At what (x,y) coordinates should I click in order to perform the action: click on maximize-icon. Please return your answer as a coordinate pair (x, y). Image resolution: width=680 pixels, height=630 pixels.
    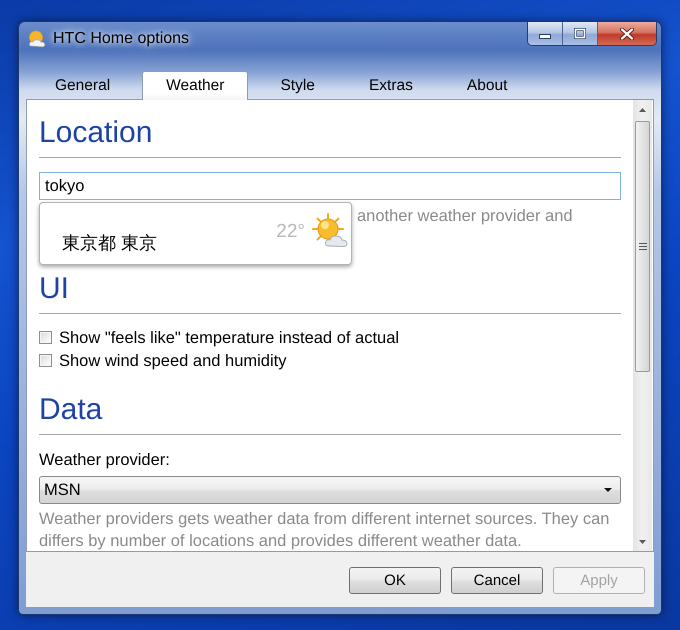
    Looking at the image, I should click on (580, 33).